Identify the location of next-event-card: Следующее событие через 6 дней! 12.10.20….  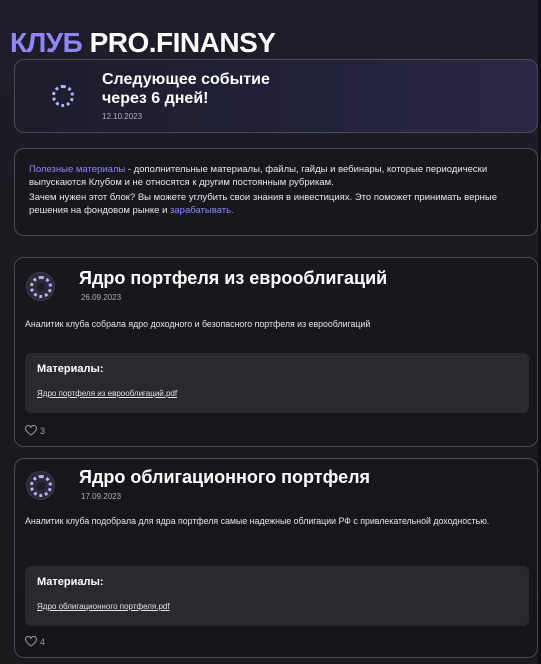
(276, 96).